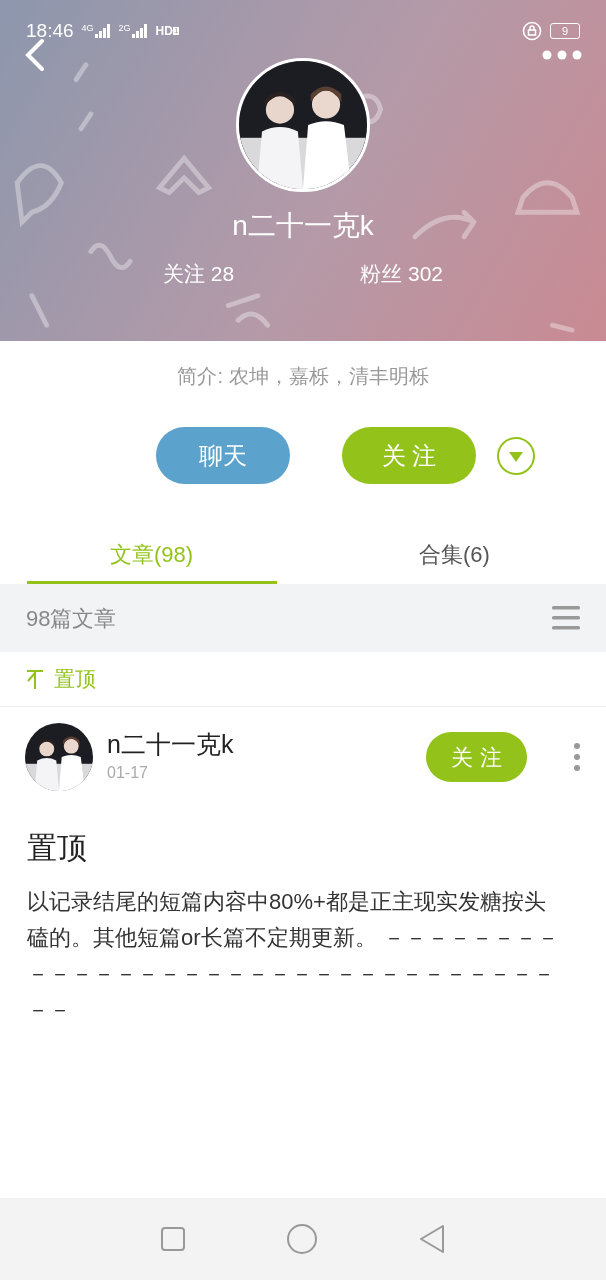 Image resolution: width=606 pixels, height=1280 pixels. Describe the element at coordinates (302, 1239) in the screenshot. I see `home-icon` at that location.